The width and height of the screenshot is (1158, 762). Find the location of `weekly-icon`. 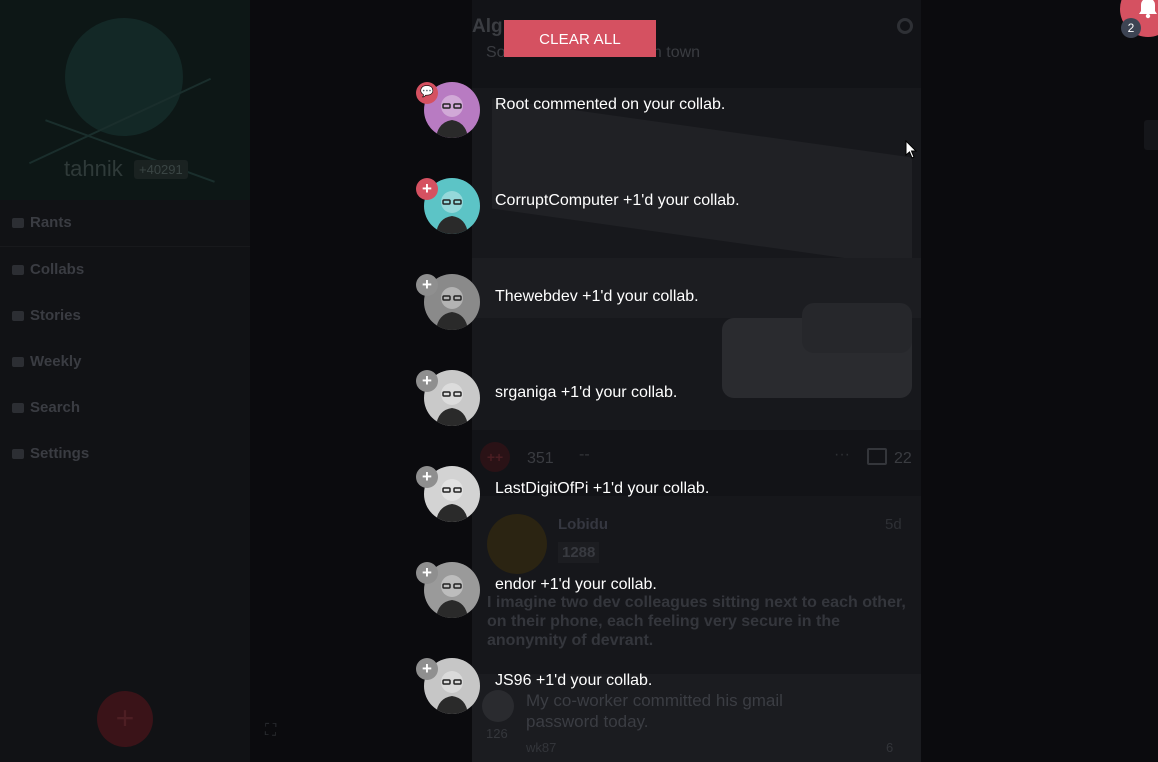

weekly-icon is located at coordinates (18, 362).